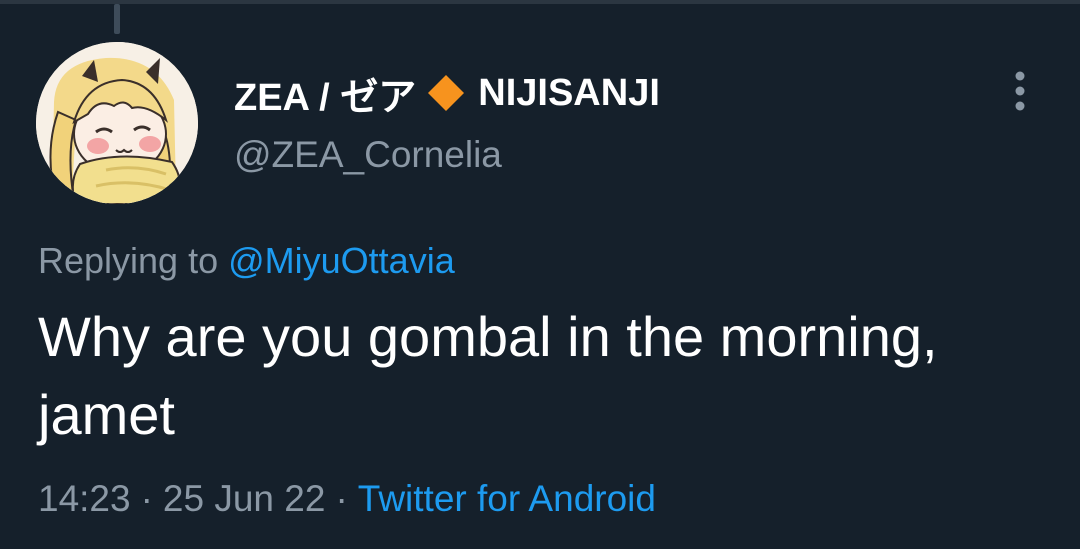 This screenshot has height=549, width=1080. I want to click on author-affiliation: NIJISANJI, so click(569, 93).